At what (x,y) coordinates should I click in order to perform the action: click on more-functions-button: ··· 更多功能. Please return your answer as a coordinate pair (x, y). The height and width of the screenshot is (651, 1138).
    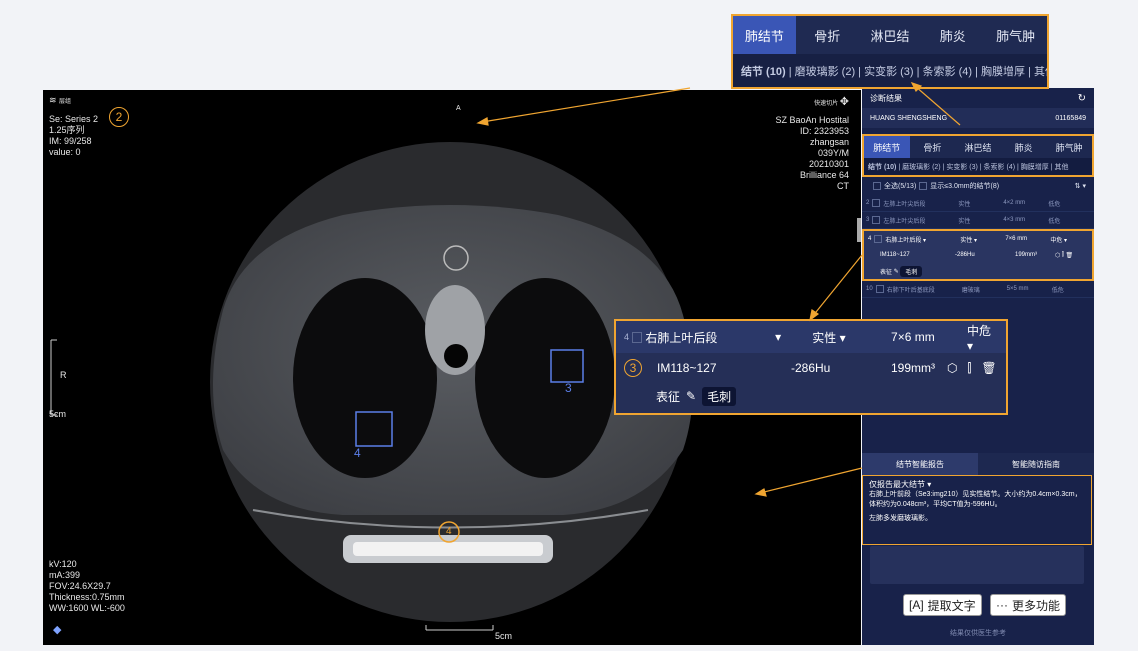
    Looking at the image, I should click on (1028, 605).